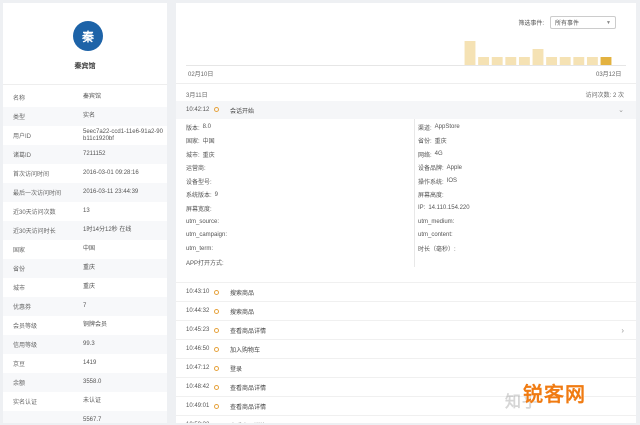 Image resolution: width=640 pixels, height=425 pixels. I want to click on attribute-key: 诸葛ID, so click(22, 156).